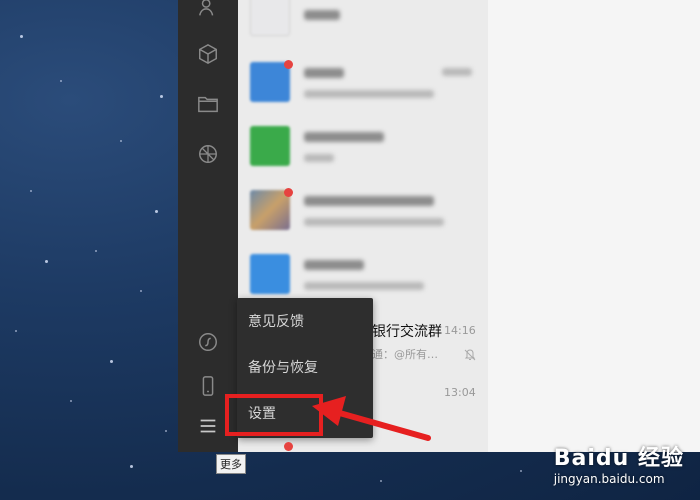 The height and width of the screenshot is (500, 700). Describe the element at coordinates (470, 353) in the screenshot. I see `mute-icon` at that location.